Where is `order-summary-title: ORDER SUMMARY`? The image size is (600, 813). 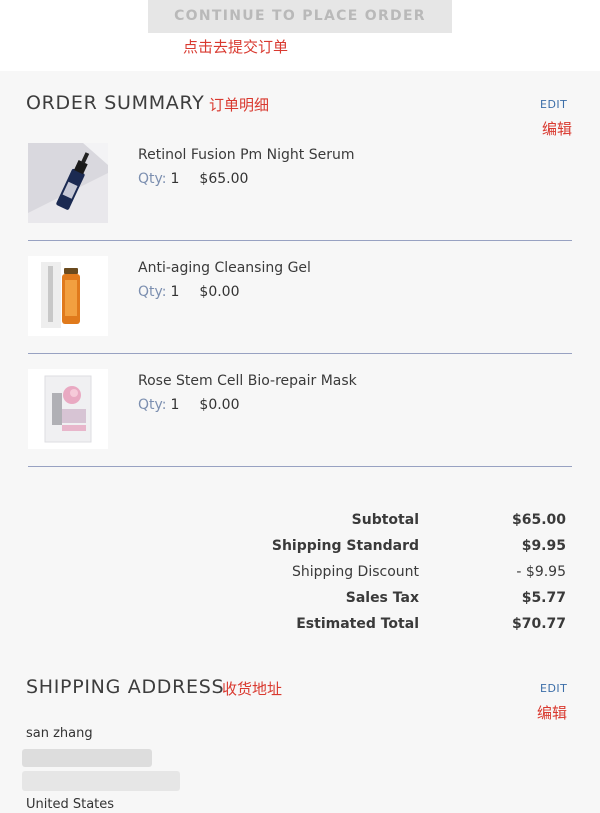 order-summary-title: ORDER SUMMARY is located at coordinates (115, 103).